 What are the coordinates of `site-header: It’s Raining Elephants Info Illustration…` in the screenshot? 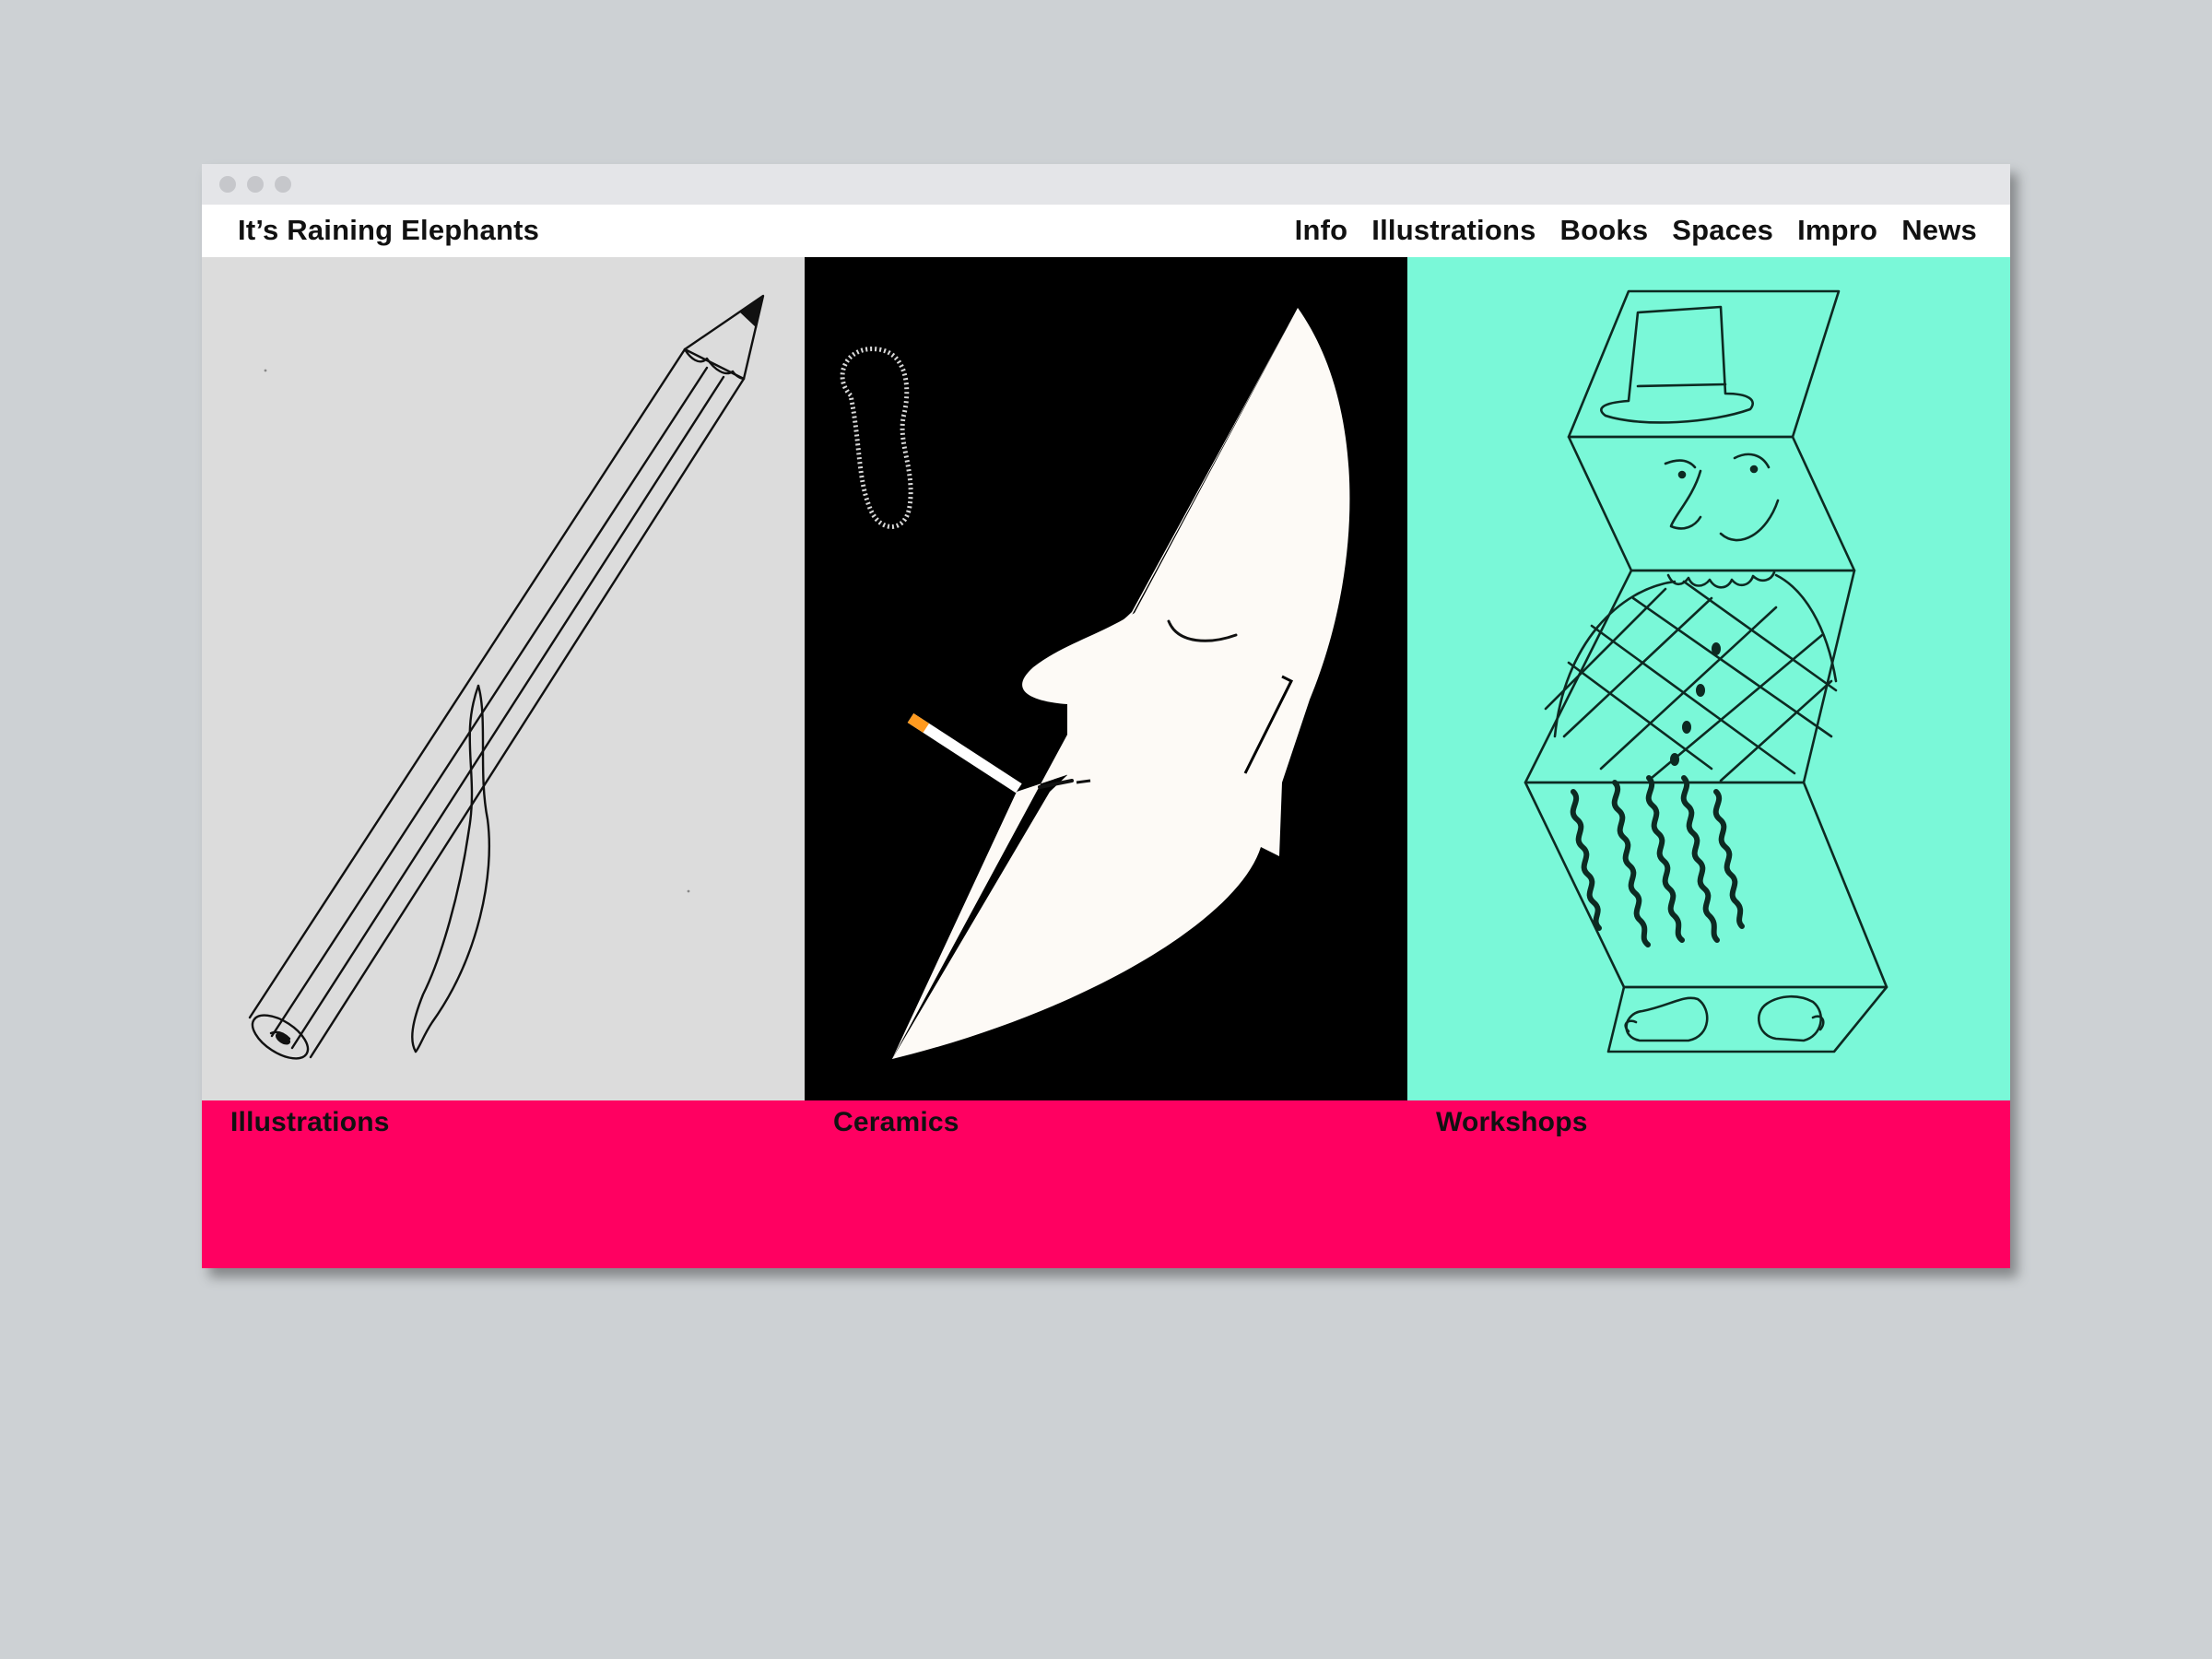 It's located at (1106, 231).